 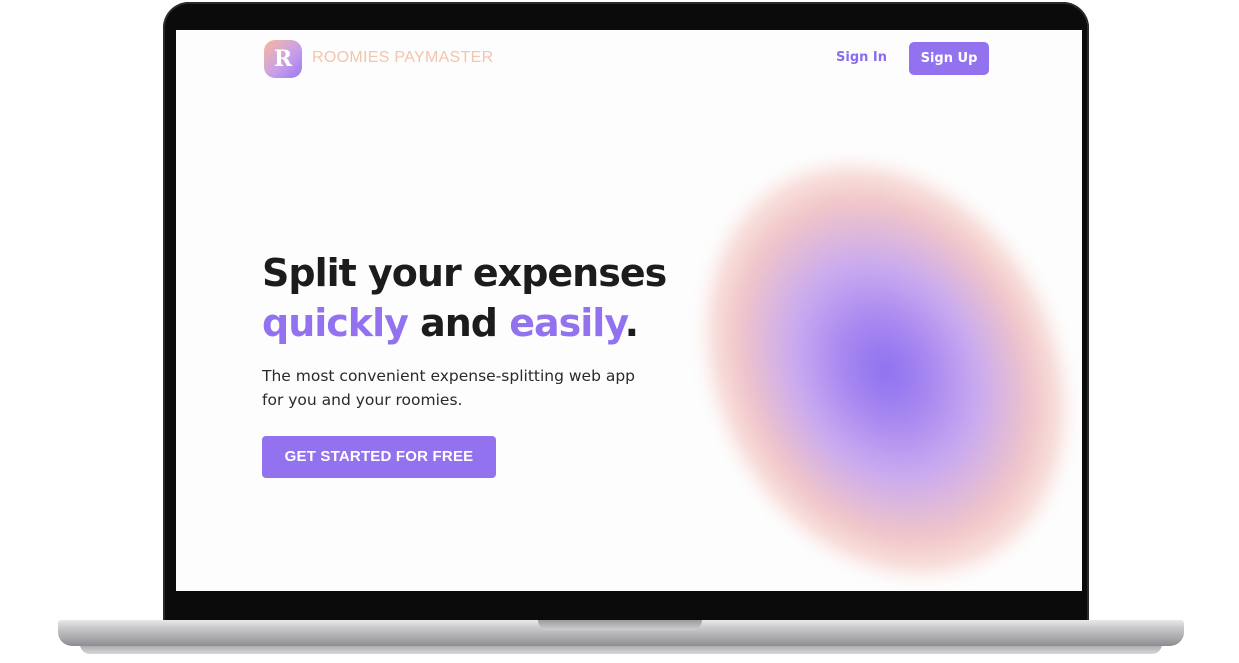 I want to click on headline-line-1: Split your expenses, so click(x=464, y=273).